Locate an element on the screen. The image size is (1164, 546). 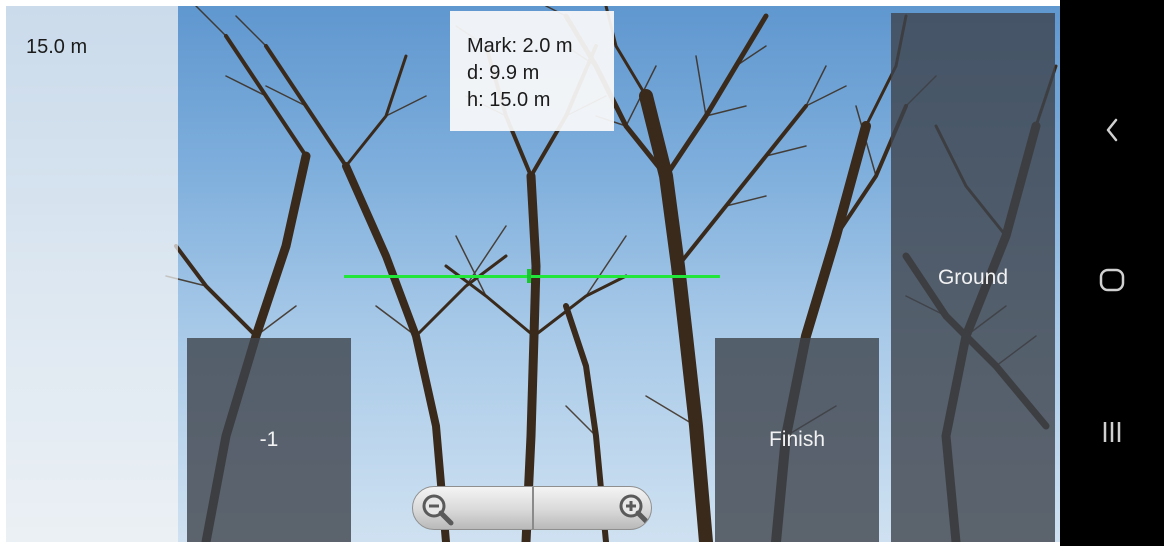
recents-button is located at coordinates (1112, 432).